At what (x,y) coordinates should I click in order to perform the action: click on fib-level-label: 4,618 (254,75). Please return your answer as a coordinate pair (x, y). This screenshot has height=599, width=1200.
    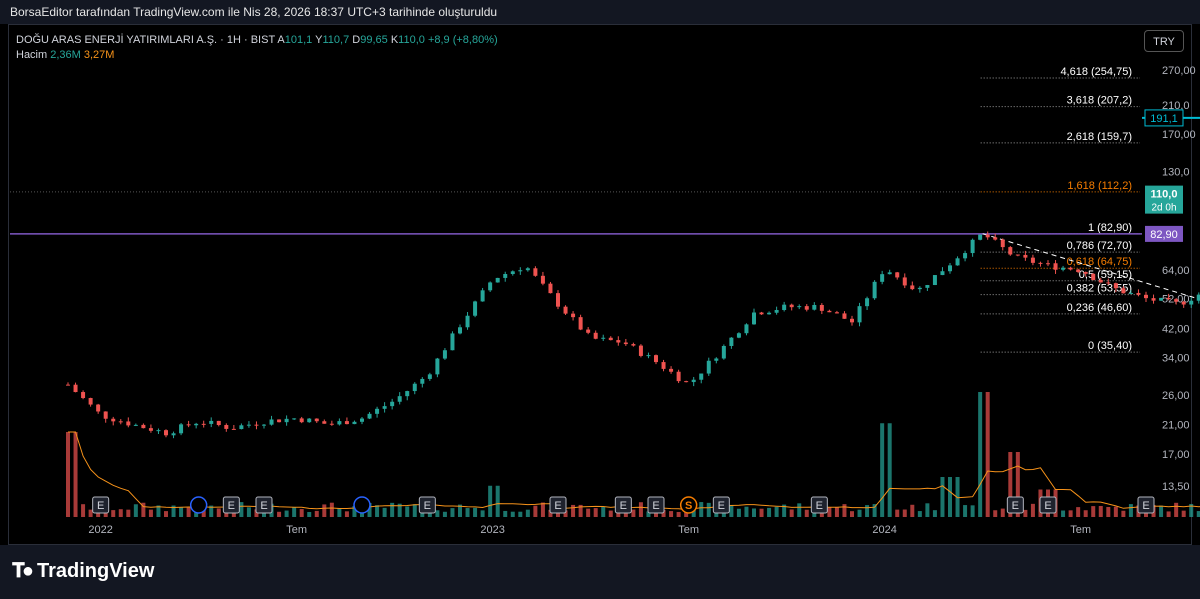
    Looking at the image, I should click on (1096, 72).